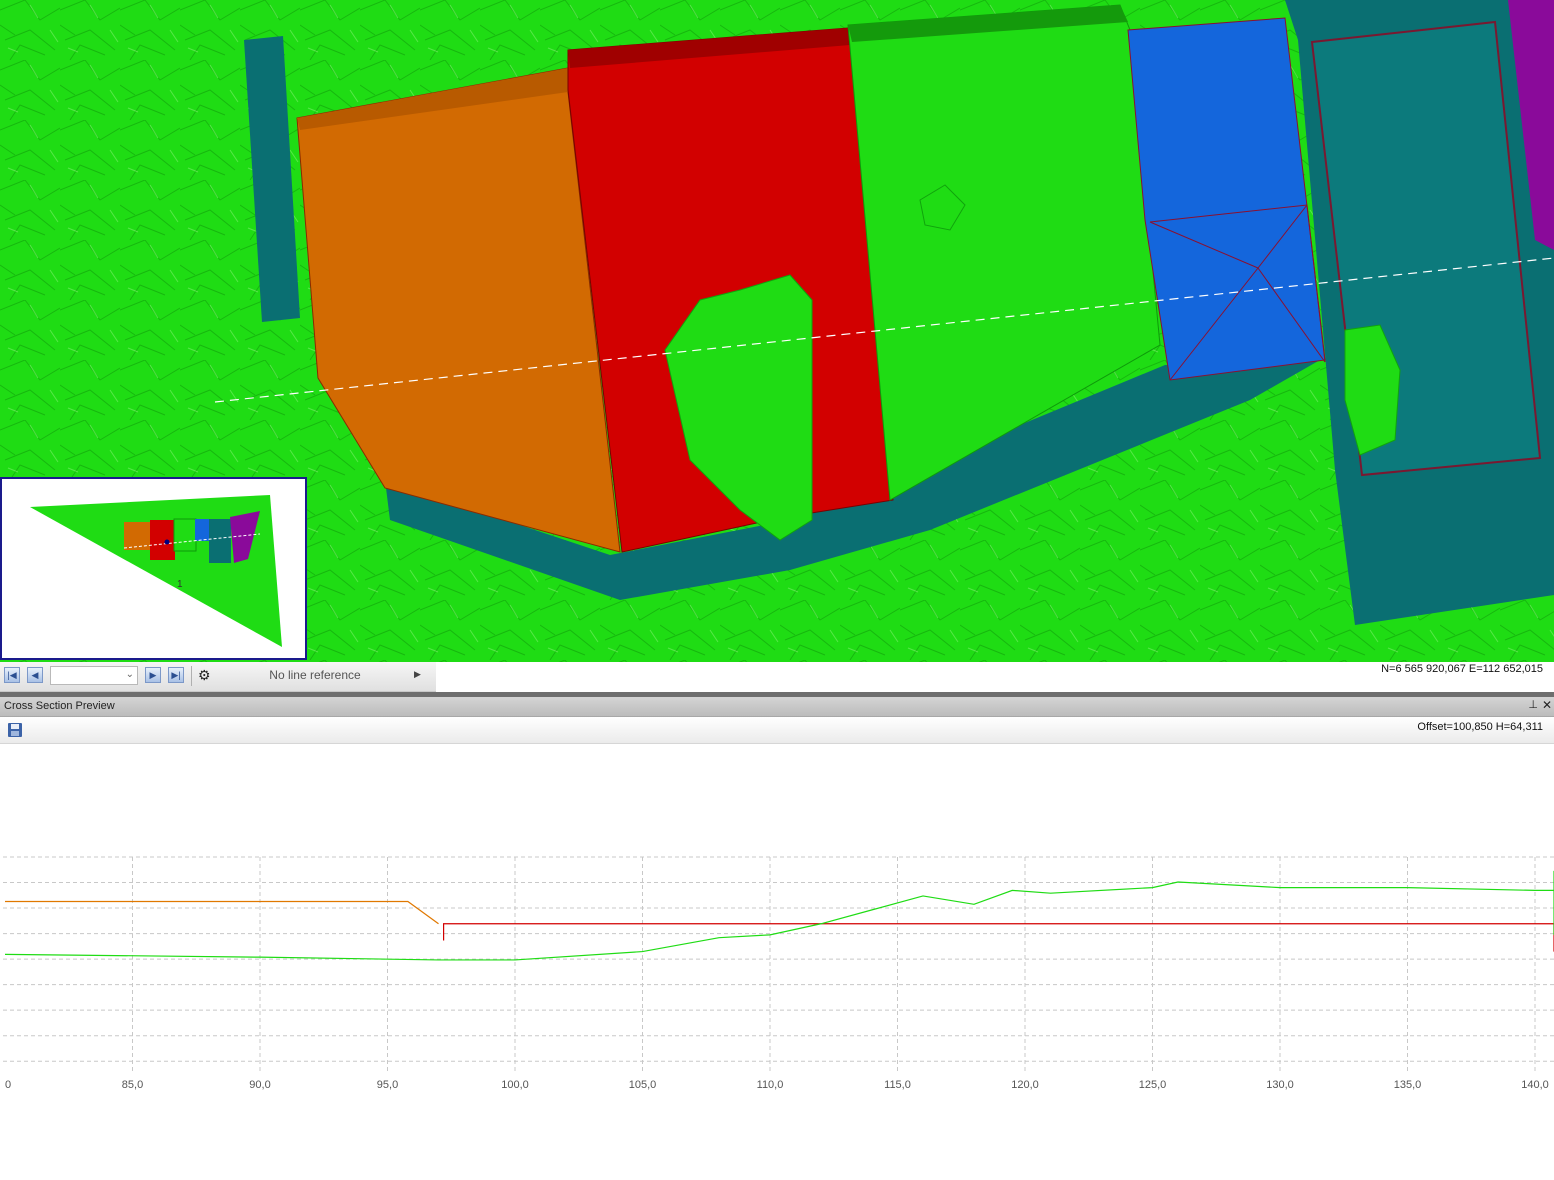 The height and width of the screenshot is (1180, 1554). What do you see at coordinates (1533, 704) in the screenshot?
I see `pin-icon: ⊥` at bounding box center [1533, 704].